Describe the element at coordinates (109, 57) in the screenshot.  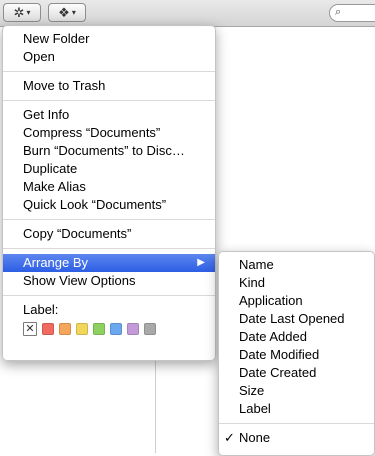
I see `menu-item-open: Open` at that location.